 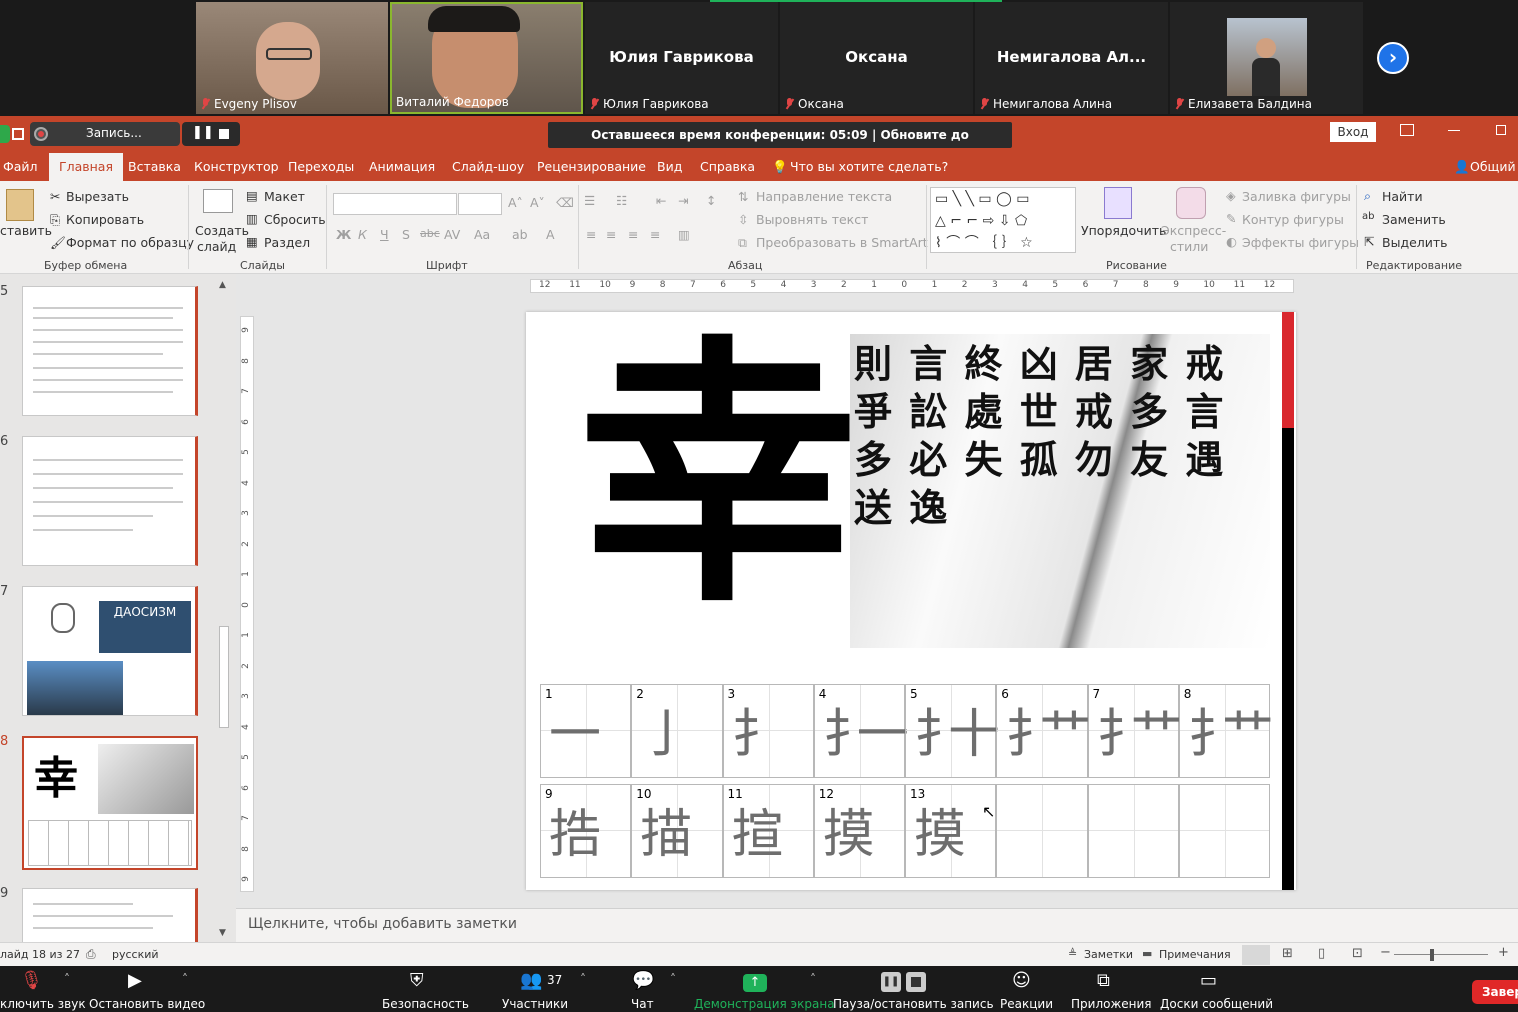 I want to click on paste-button: ставить, so click(x=26, y=230).